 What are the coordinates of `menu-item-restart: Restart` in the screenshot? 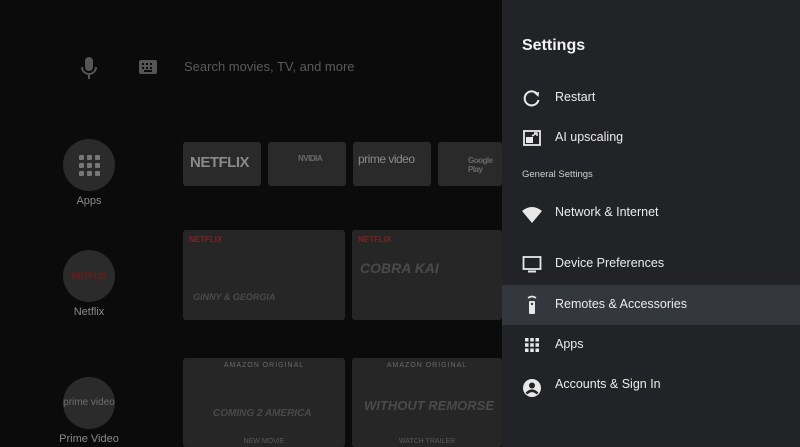 It's located at (651, 98).